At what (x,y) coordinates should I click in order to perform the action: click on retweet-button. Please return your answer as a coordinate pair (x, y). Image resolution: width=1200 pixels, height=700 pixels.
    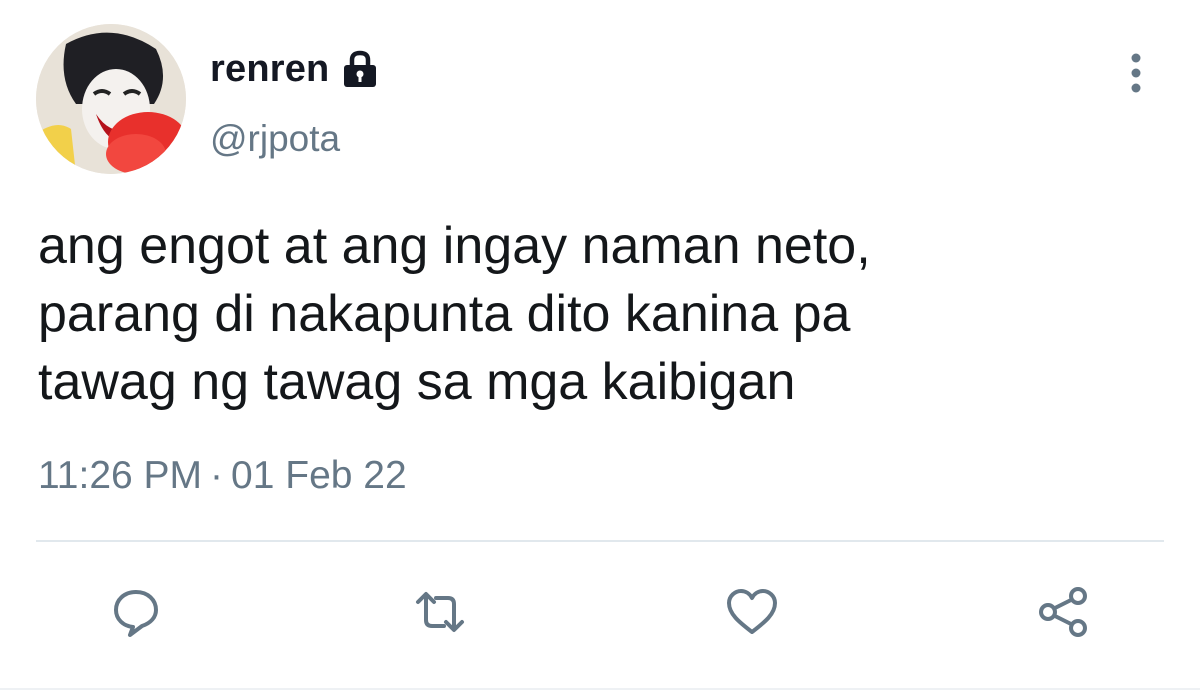
    Looking at the image, I should click on (440, 614).